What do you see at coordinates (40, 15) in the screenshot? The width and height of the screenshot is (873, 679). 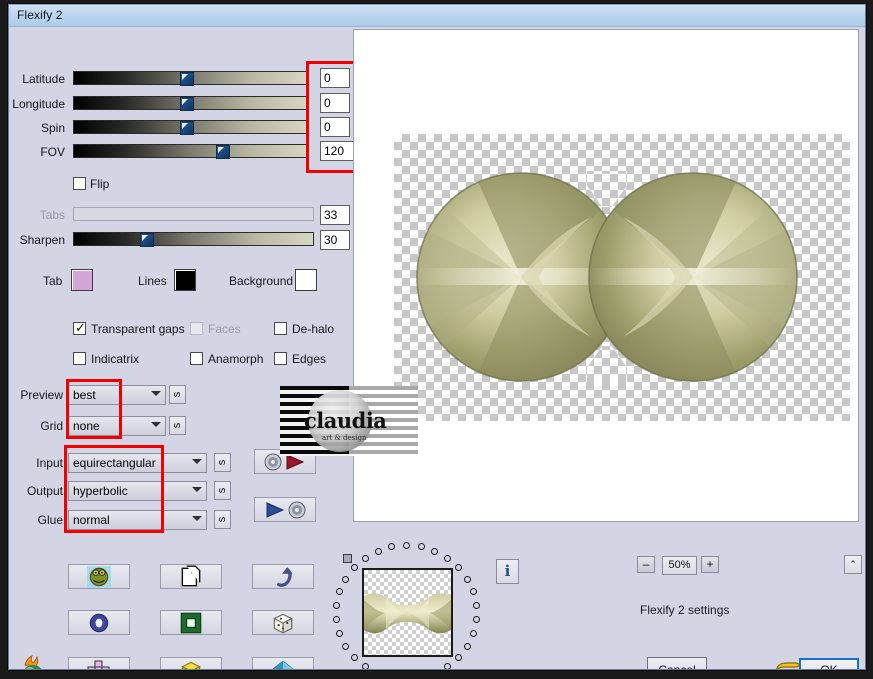 I see `window-title: Flexify 2` at bounding box center [40, 15].